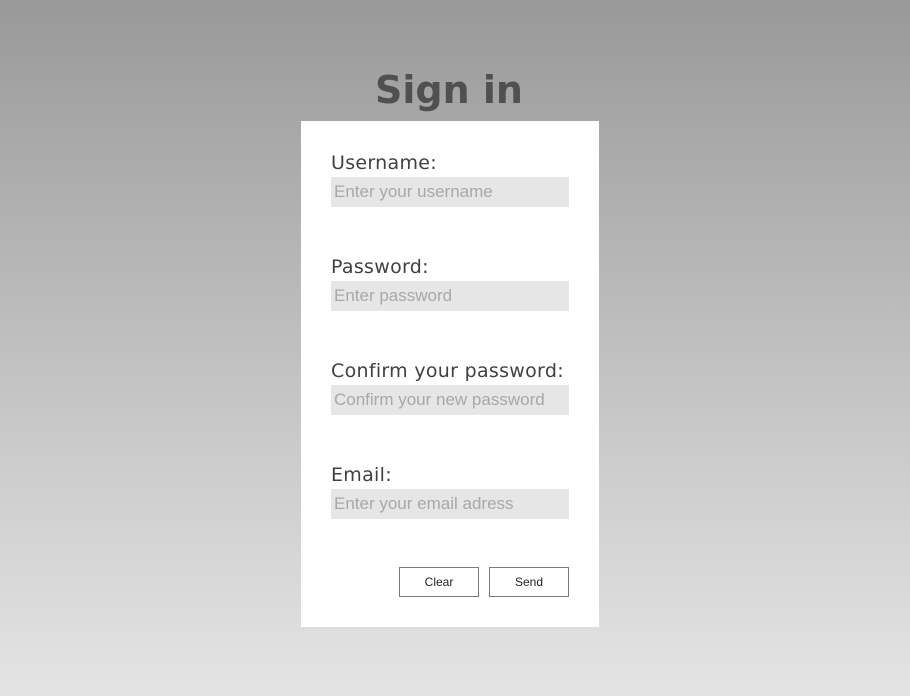 This screenshot has height=696, width=910. What do you see at coordinates (449, 90) in the screenshot?
I see `page-title: Sign in` at bounding box center [449, 90].